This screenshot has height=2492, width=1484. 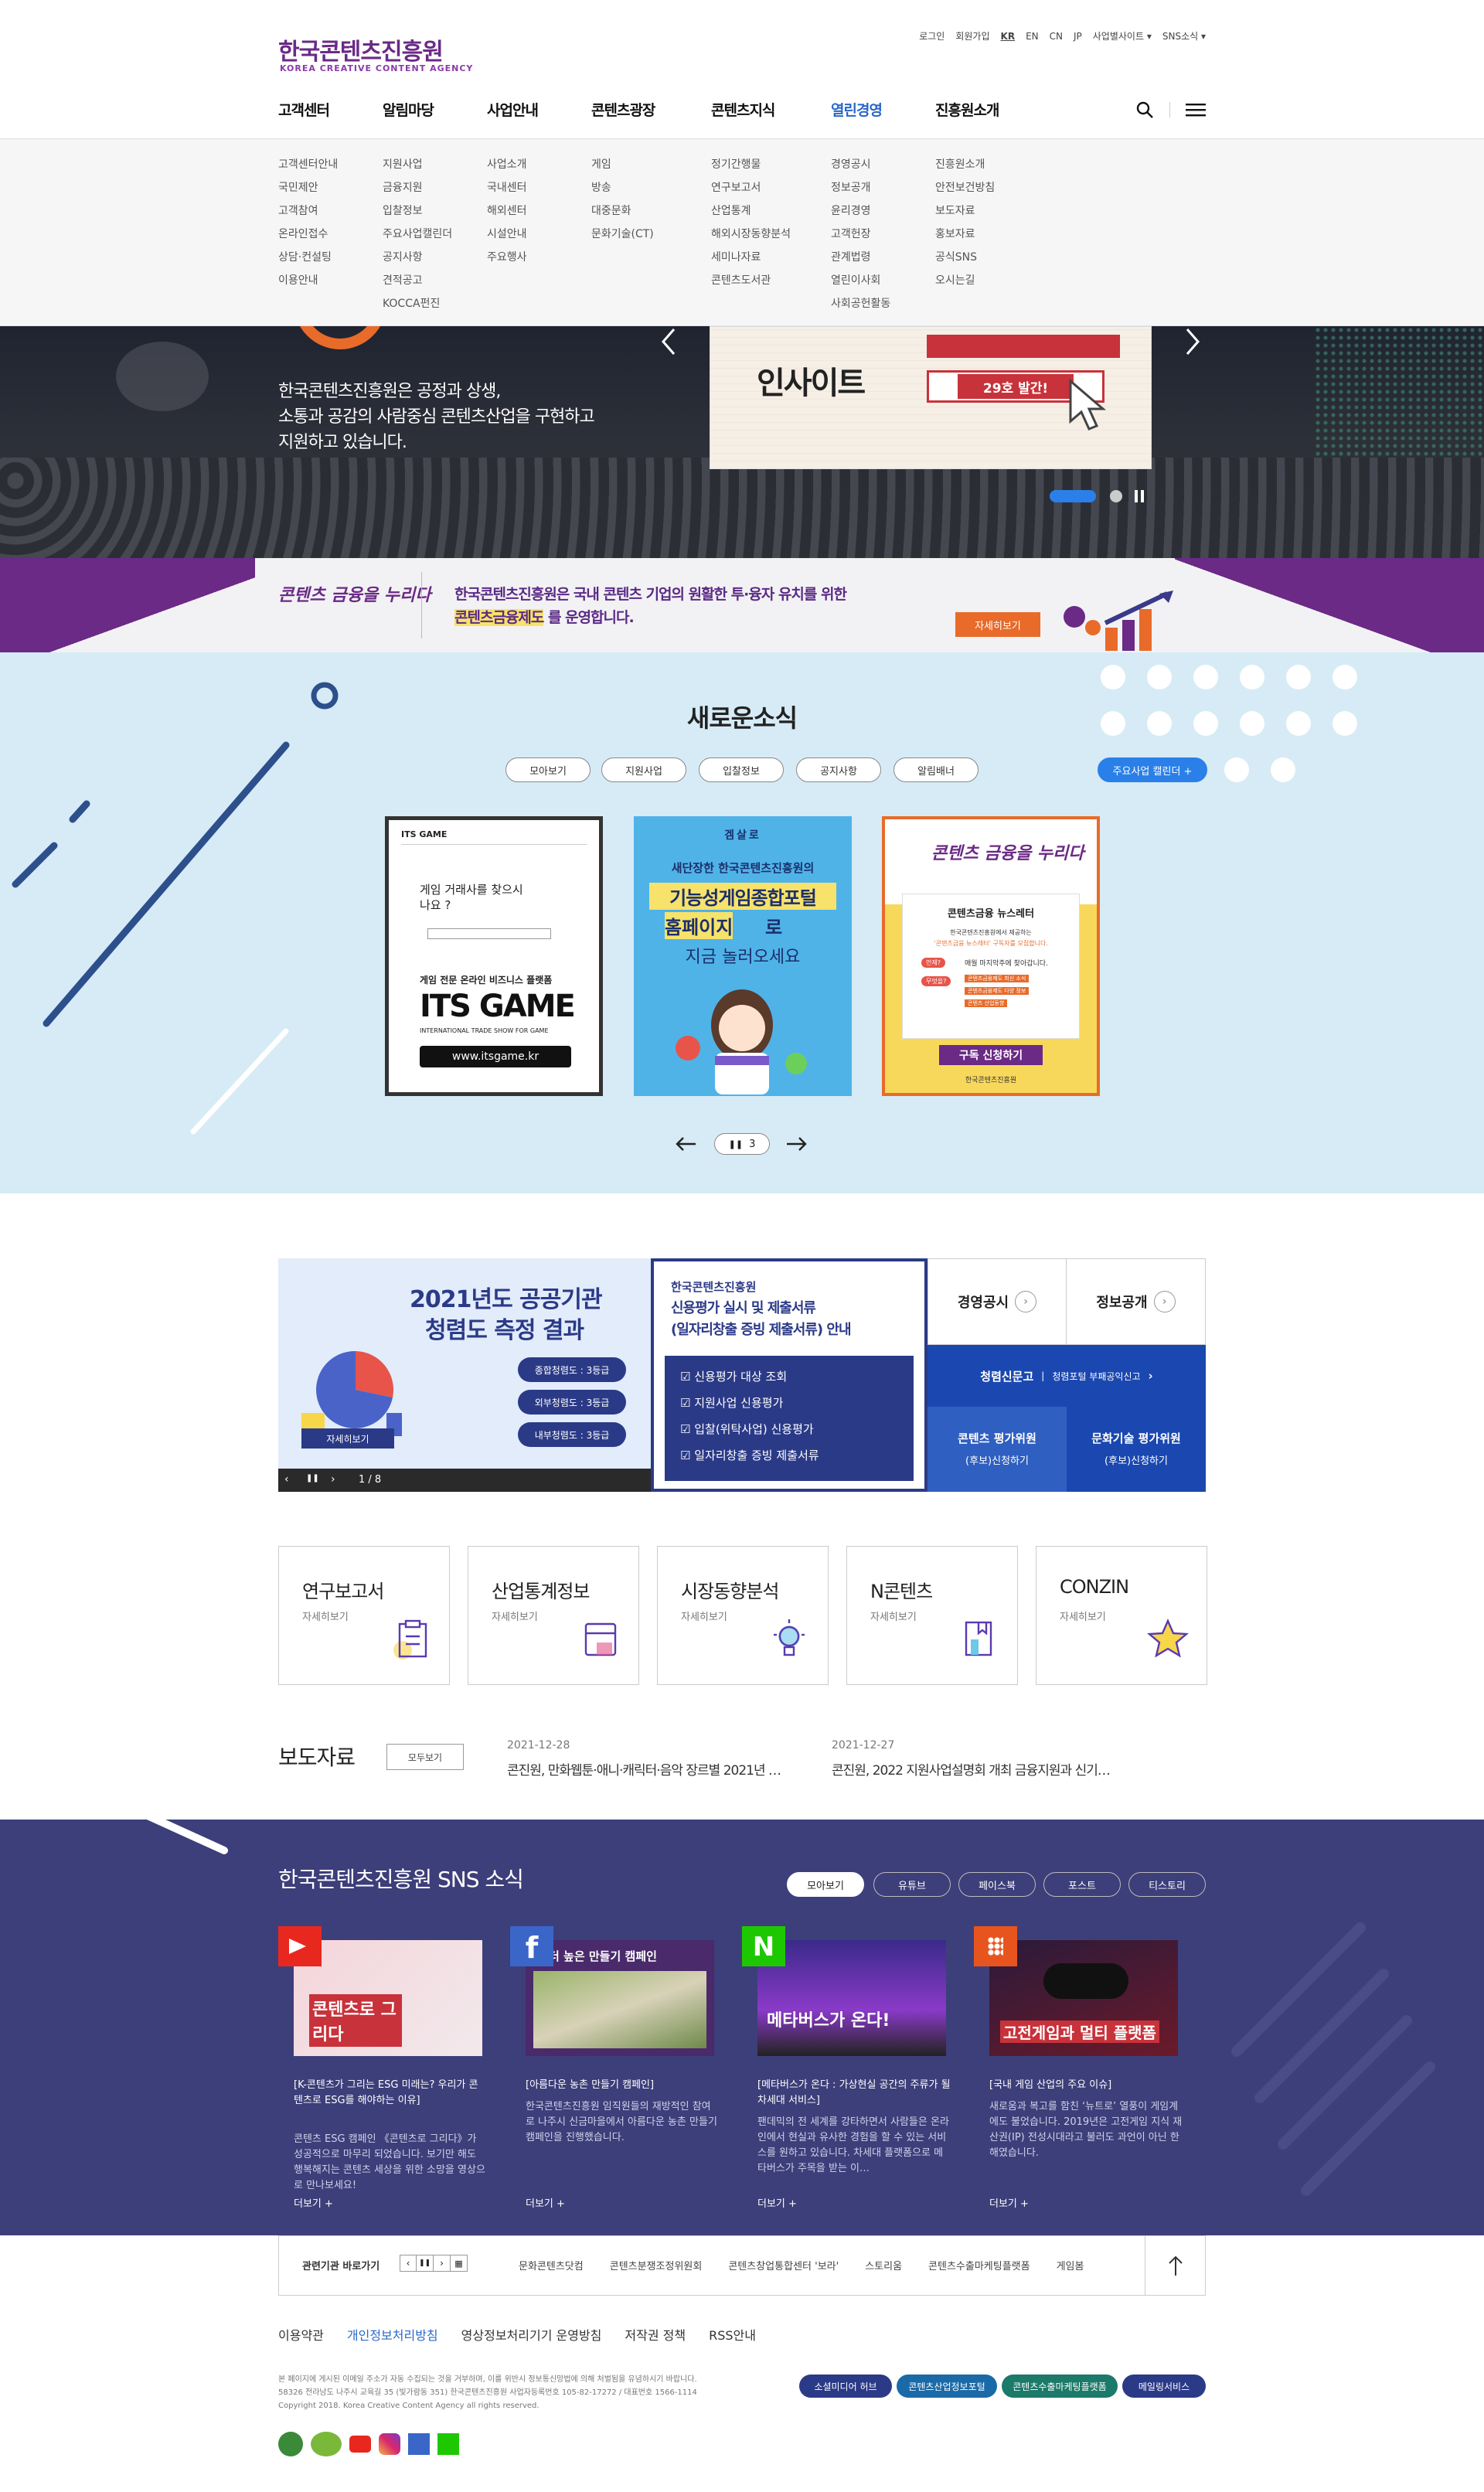 What do you see at coordinates (417, 187) in the screenshot?
I see `mega-link: 금융지원` at bounding box center [417, 187].